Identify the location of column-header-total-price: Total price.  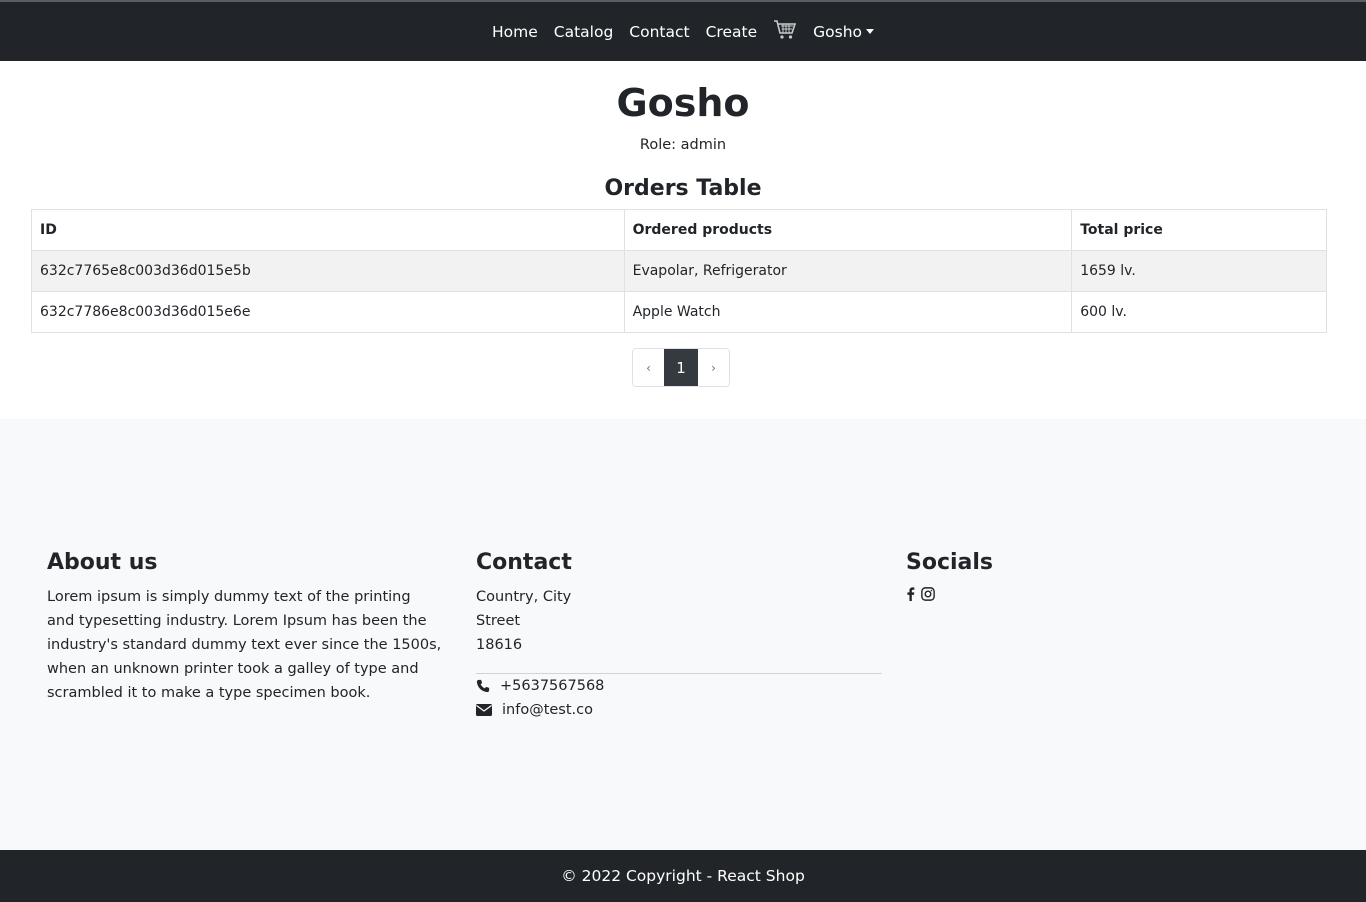
(1199, 230).